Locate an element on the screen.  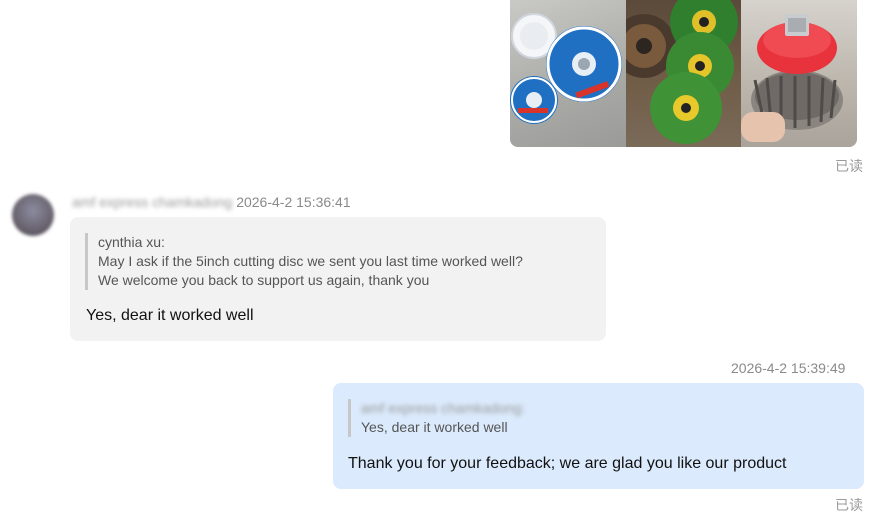
product-photo-discs-on-floor is located at coordinates (568, 73).